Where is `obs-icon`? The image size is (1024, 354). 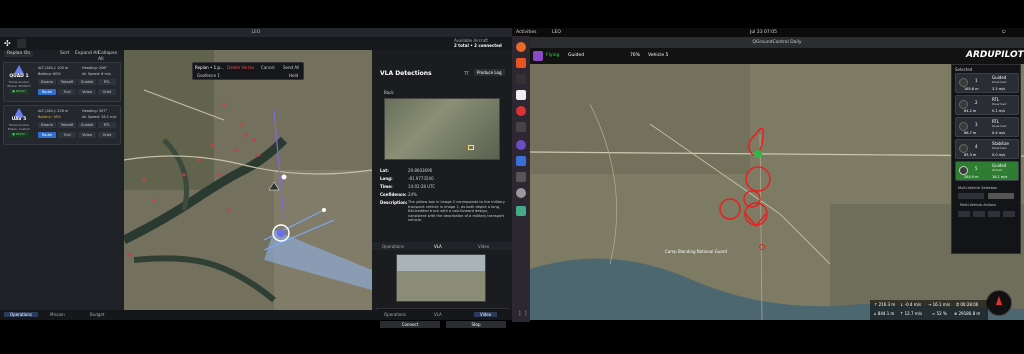 obs-icon is located at coordinates (521, 145).